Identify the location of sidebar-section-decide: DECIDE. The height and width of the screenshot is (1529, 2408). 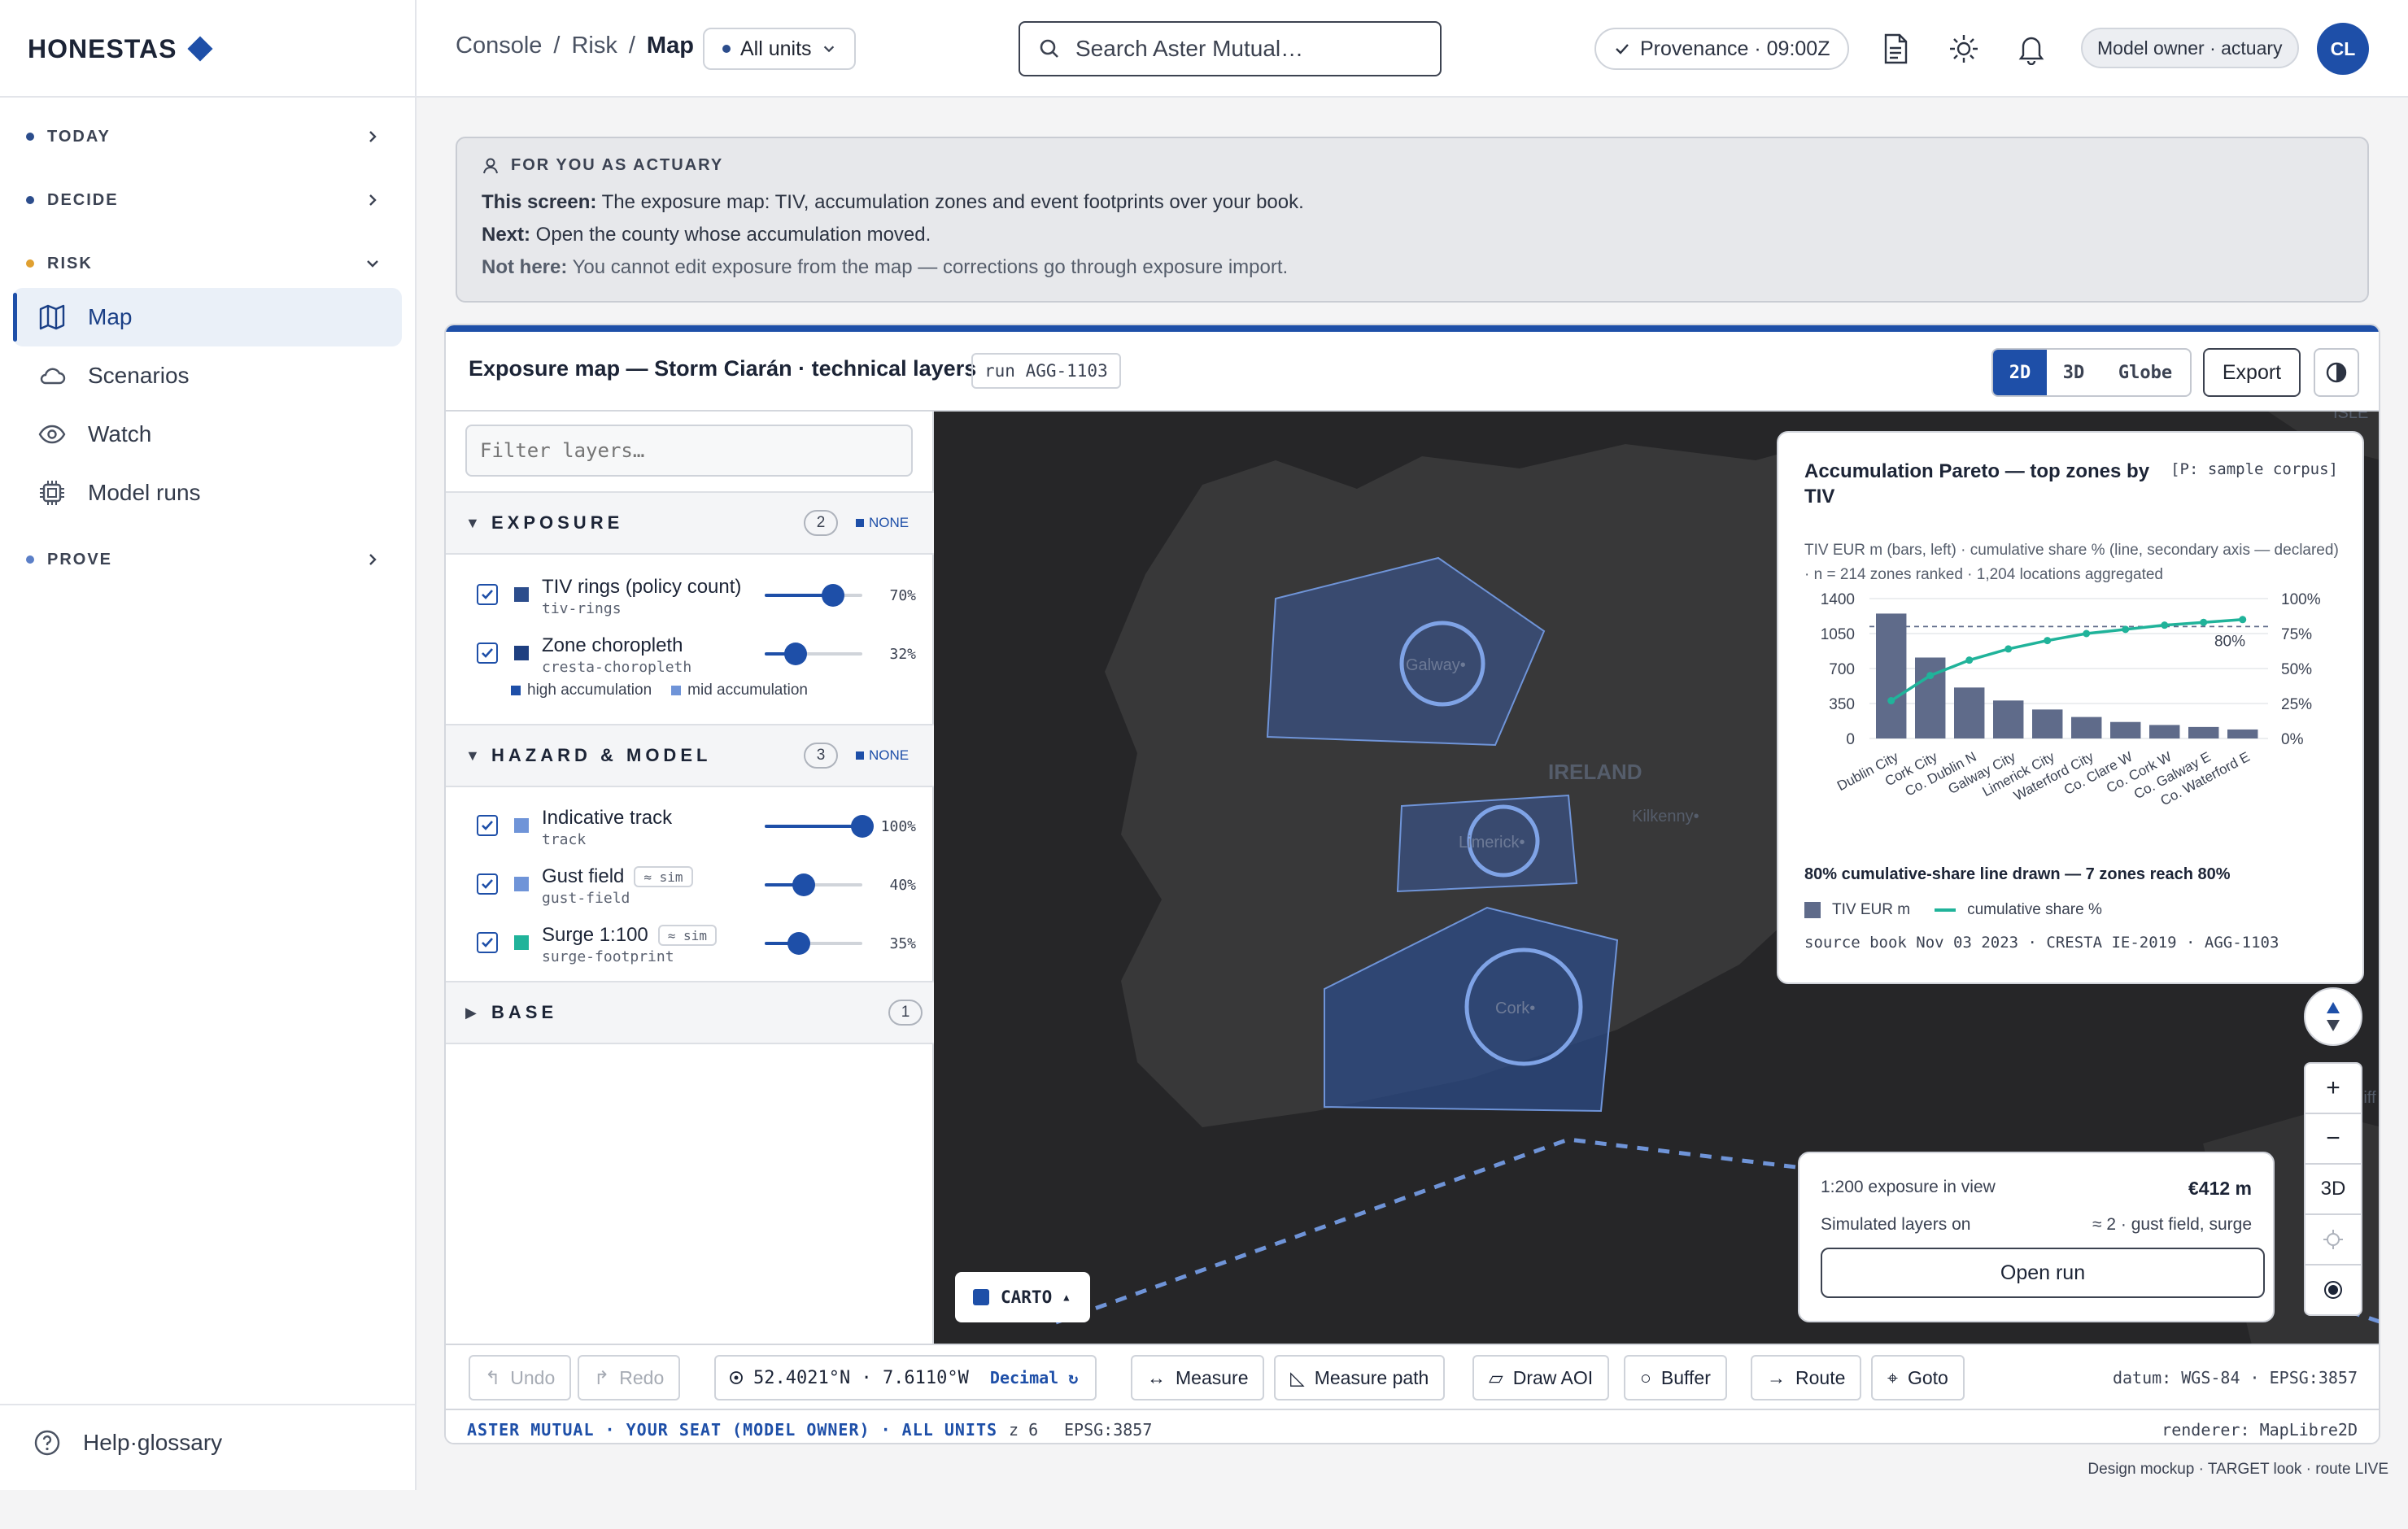
(208, 200).